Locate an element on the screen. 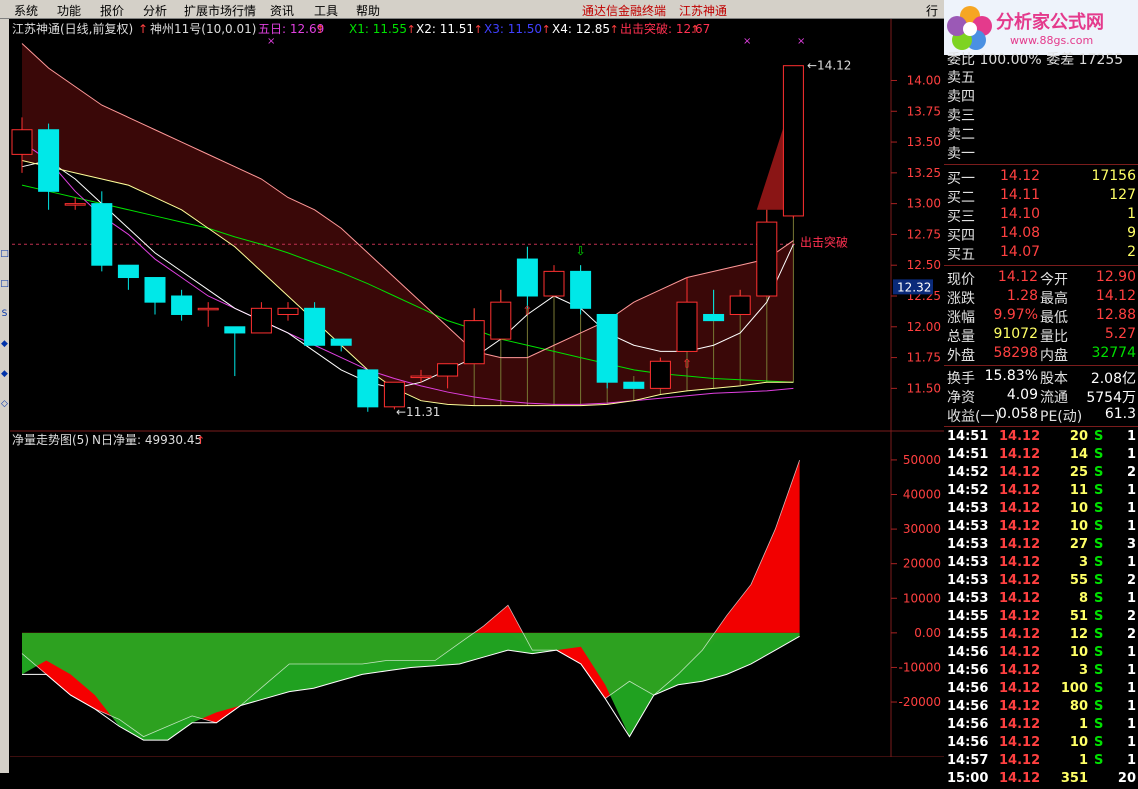 This screenshot has width=1138, height=789. price-axis-label: 11.75 is located at coordinates (924, 358).